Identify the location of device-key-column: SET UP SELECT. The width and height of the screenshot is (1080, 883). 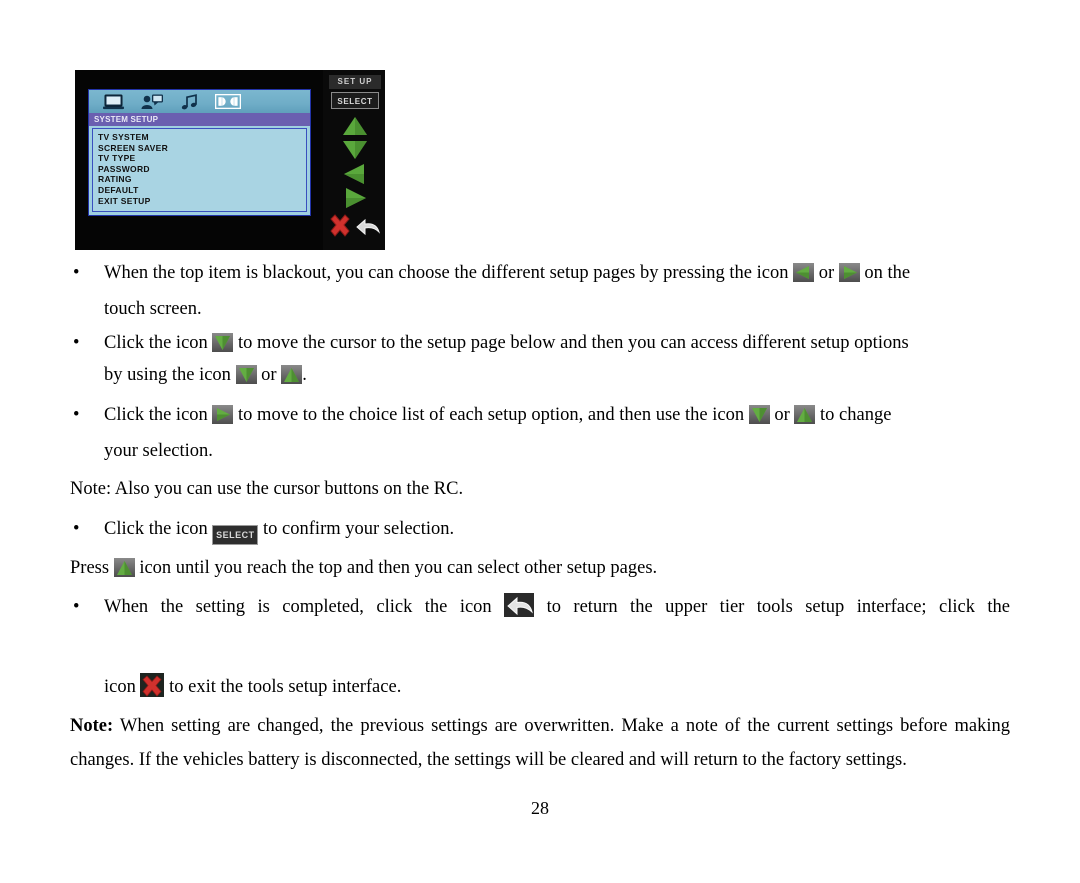
(354, 160).